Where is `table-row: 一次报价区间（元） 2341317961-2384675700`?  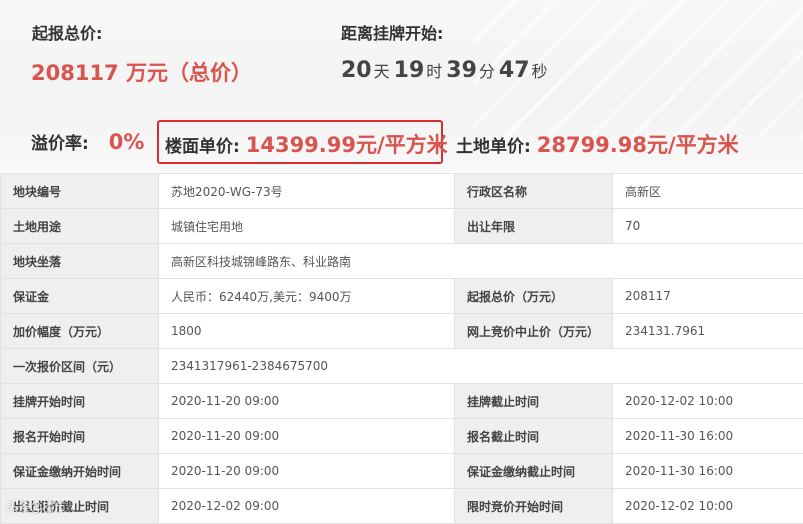 table-row: 一次报价区间（元） 2341317961-2384675700 is located at coordinates (401, 366).